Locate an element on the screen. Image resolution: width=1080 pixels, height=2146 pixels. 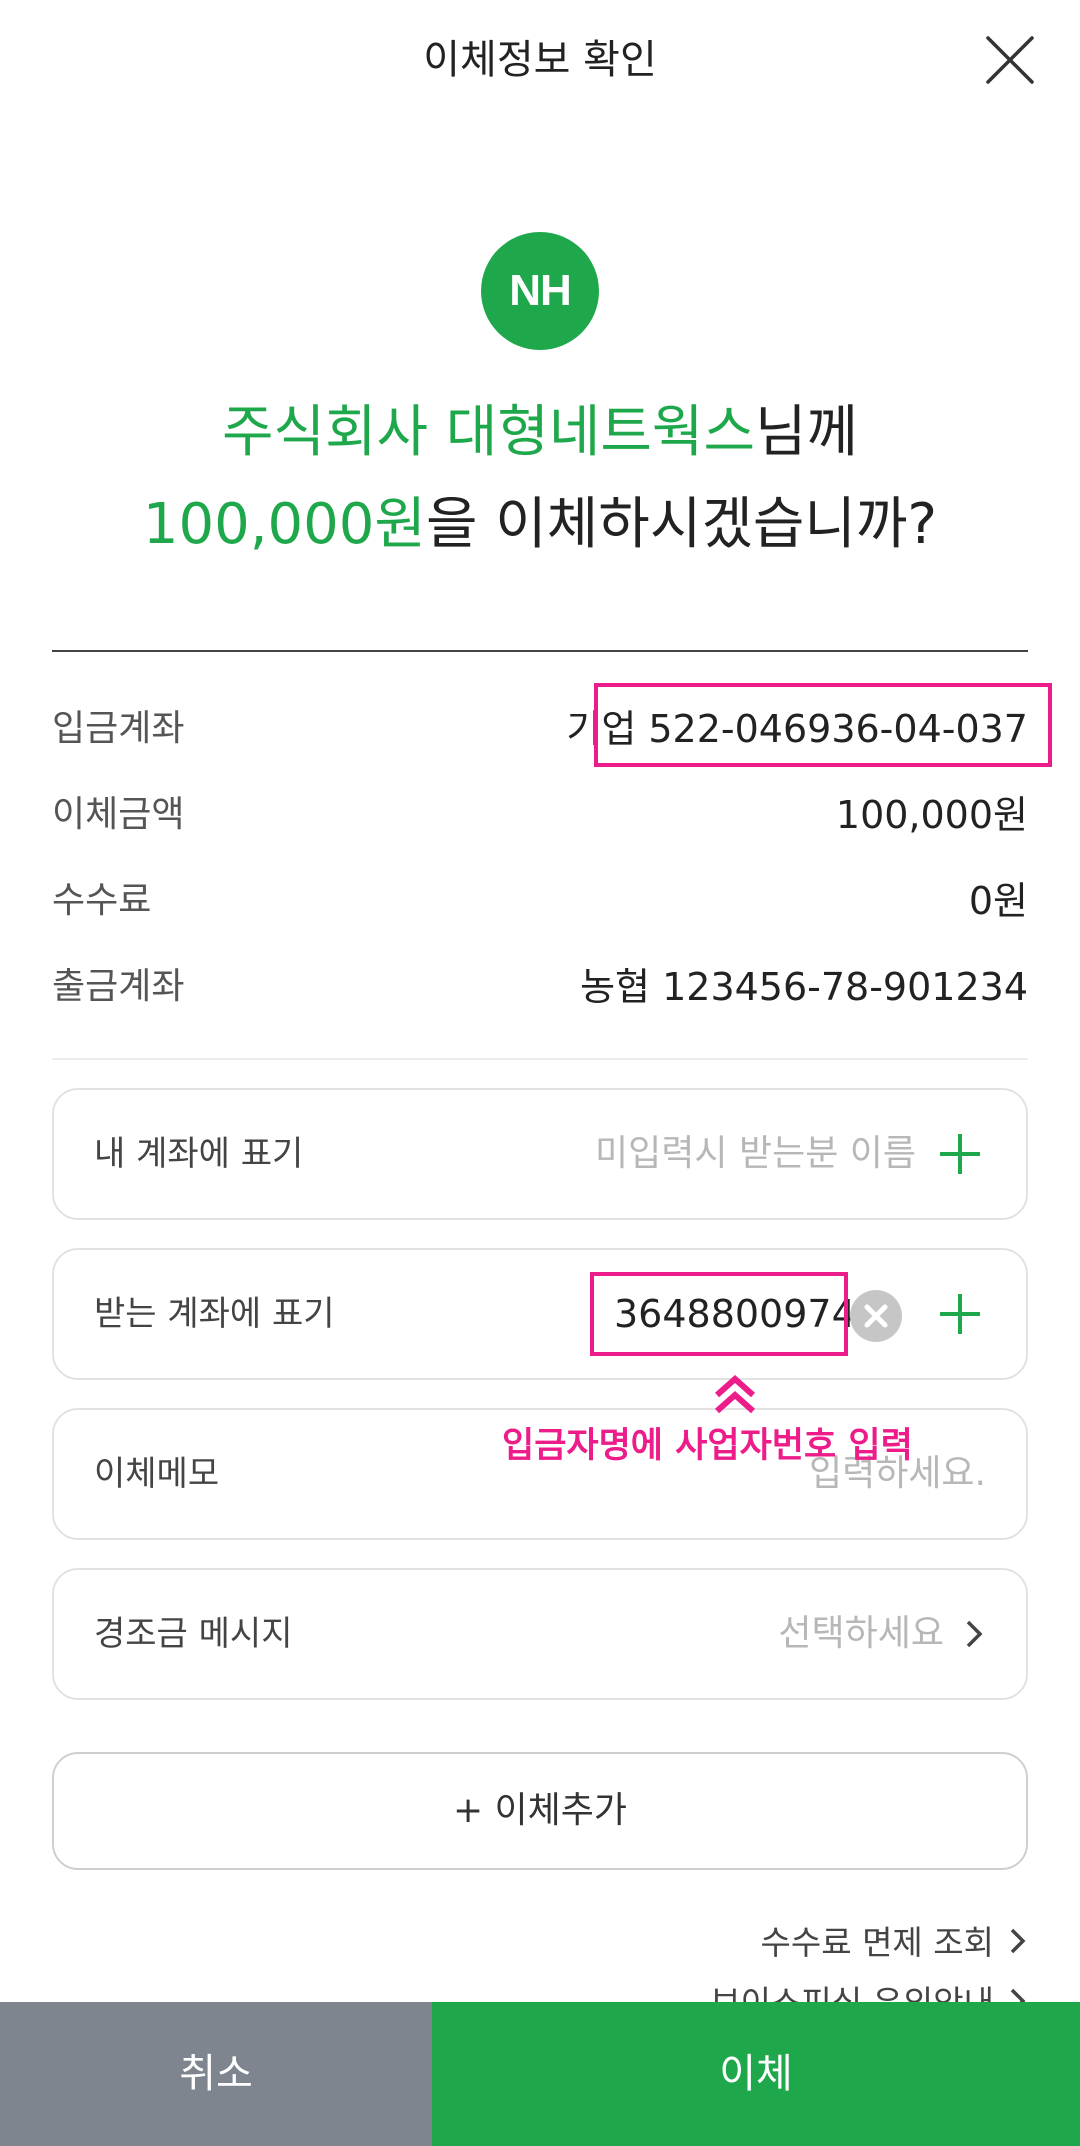
info-row-transfer-amount: 이체금액 100,000원 is located at coordinates (540, 815).